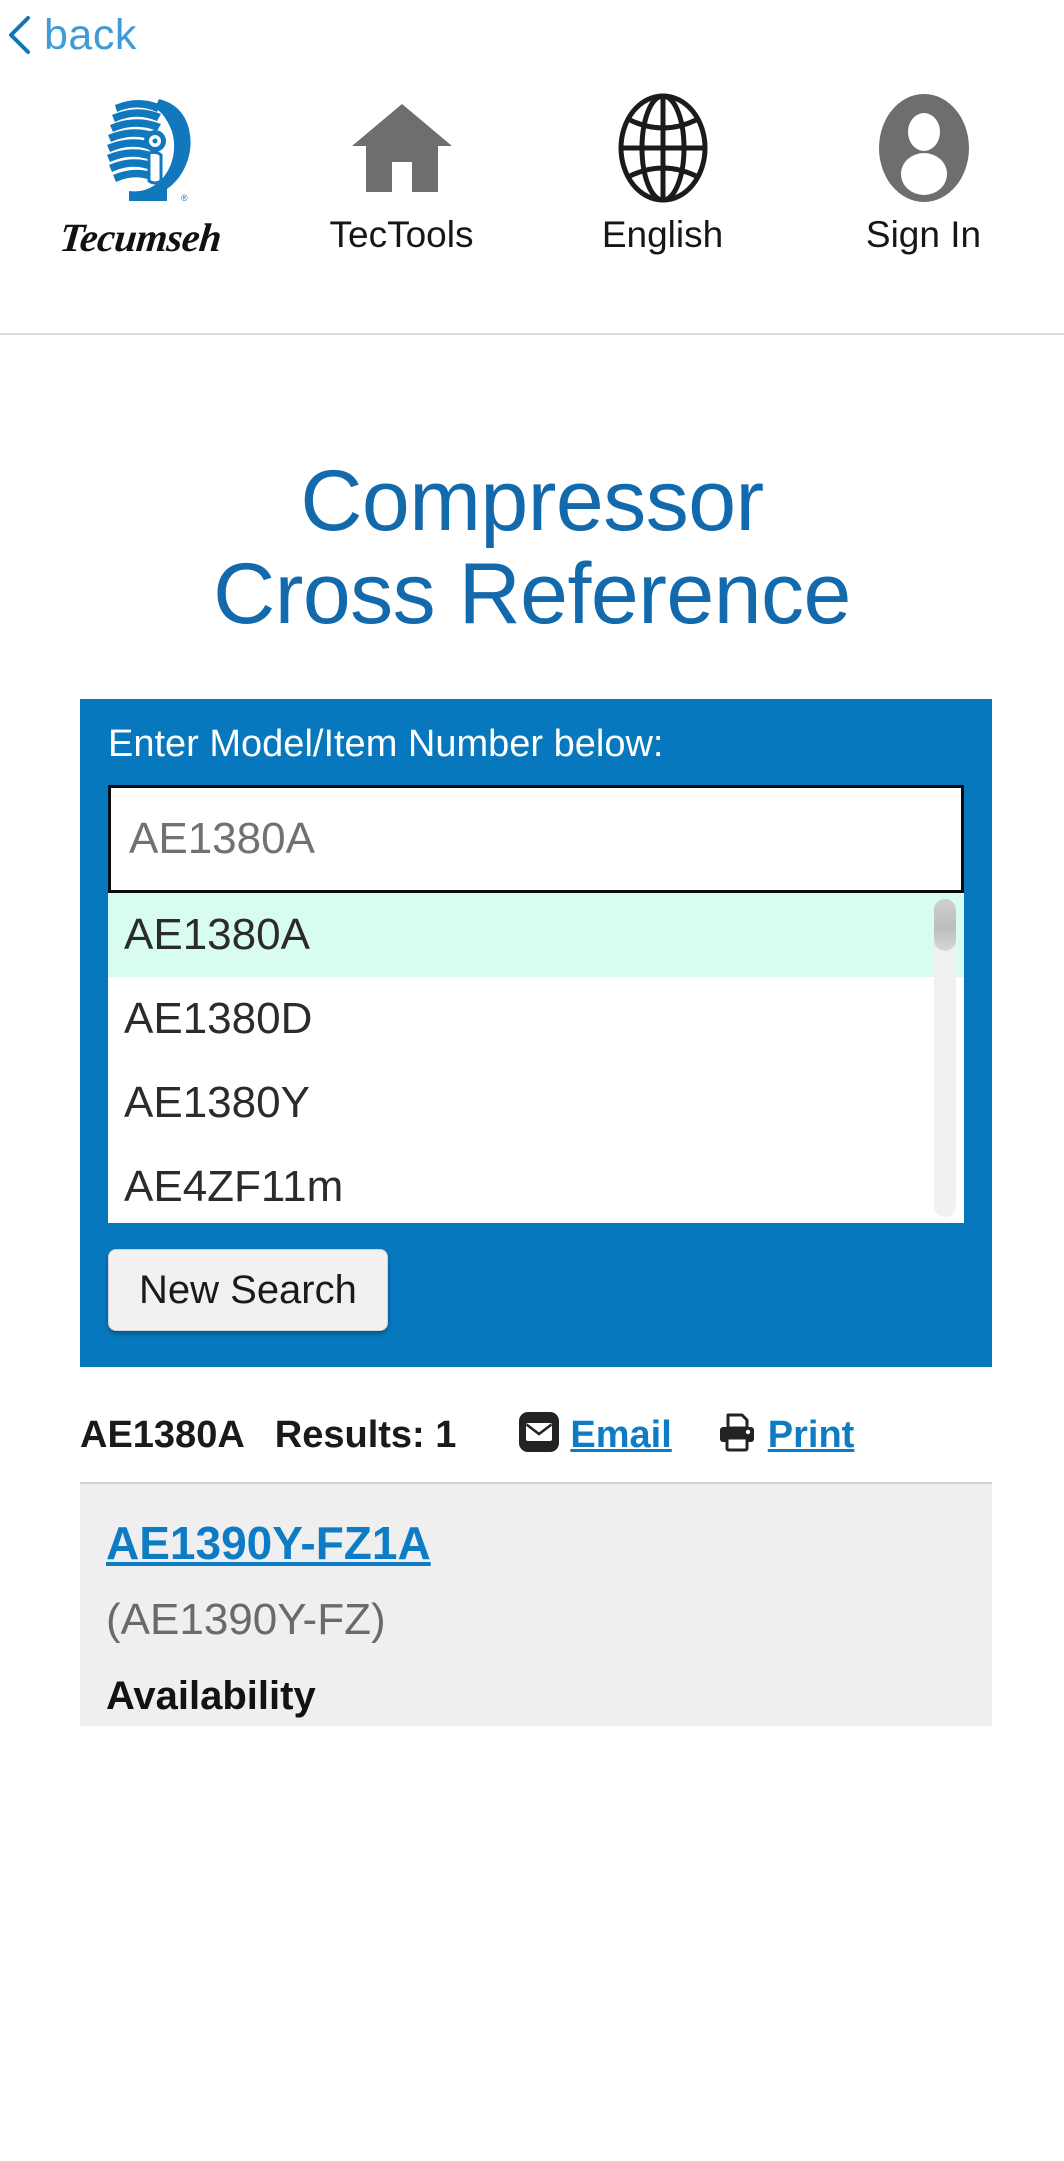  What do you see at coordinates (621, 1435) in the screenshot?
I see `email-label: Email` at bounding box center [621, 1435].